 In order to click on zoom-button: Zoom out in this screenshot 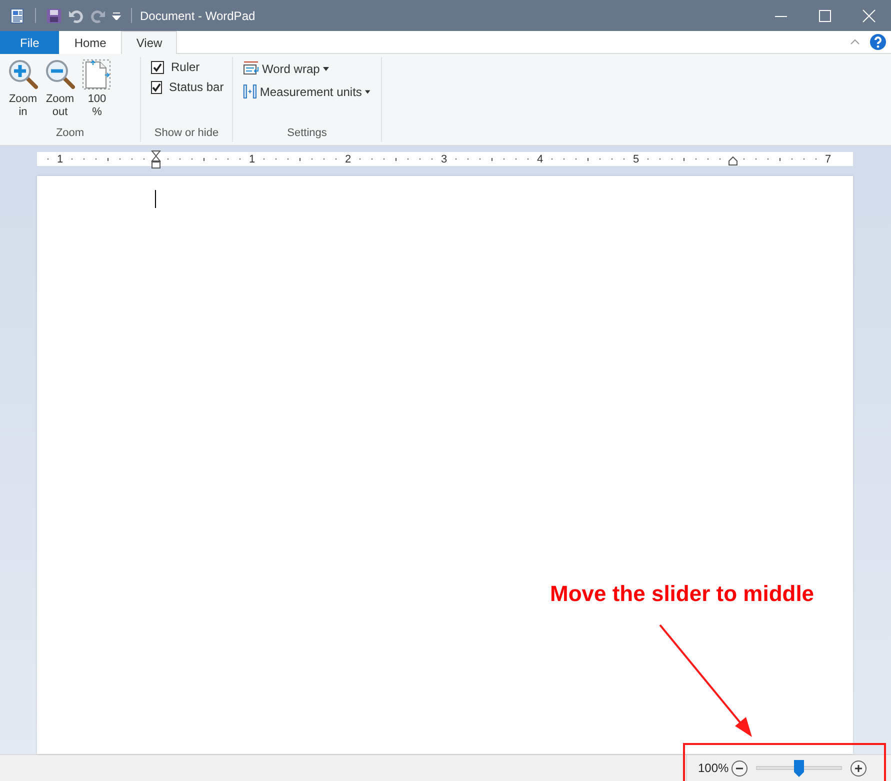, I will do `click(60, 92)`.